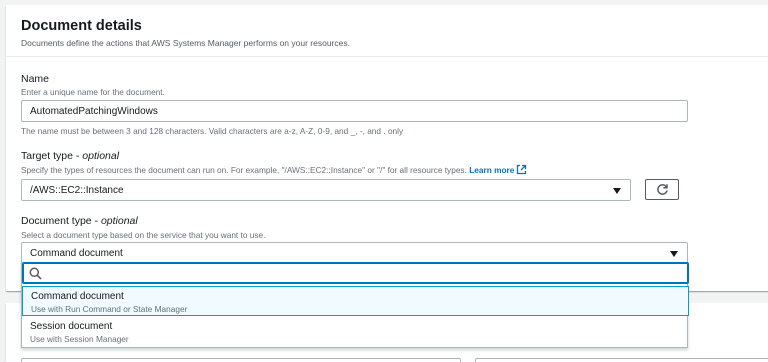 The image size is (768, 362). What do you see at coordinates (354, 111) in the screenshot?
I see `name-input: AutomatedPatchingWindows` at bounding box center [354, 111].